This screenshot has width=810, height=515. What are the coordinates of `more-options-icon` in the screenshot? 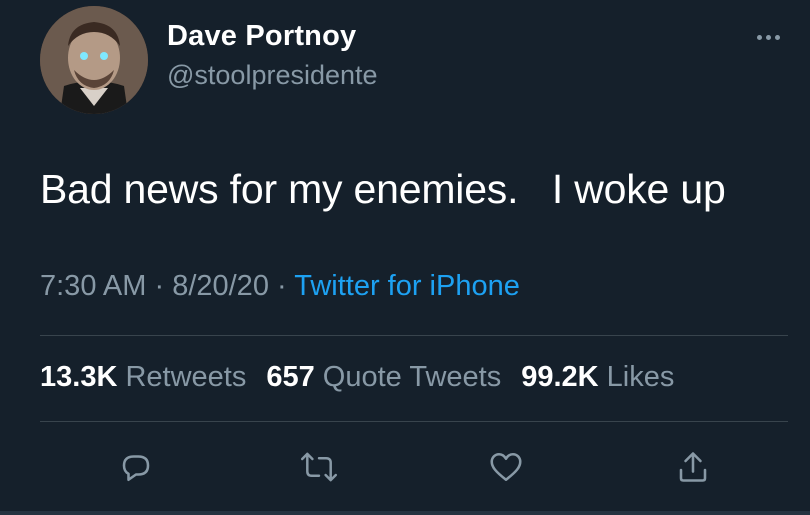 It's located at (768, 37).